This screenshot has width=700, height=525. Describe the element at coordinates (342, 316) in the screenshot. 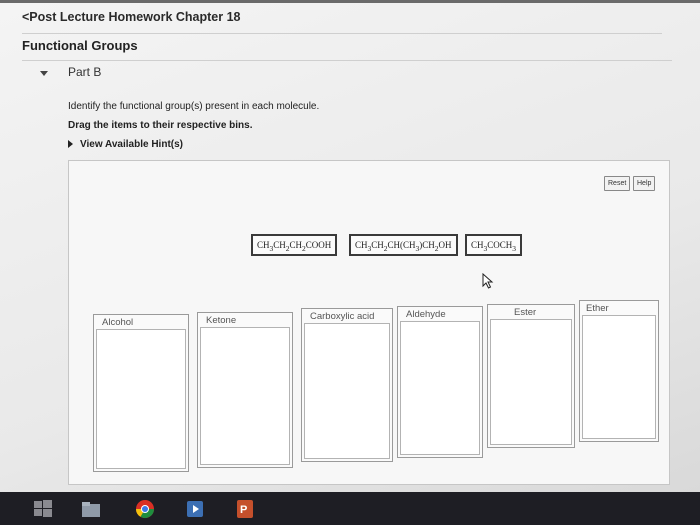

I see `bin-label: Carboxylic acid` at that location.